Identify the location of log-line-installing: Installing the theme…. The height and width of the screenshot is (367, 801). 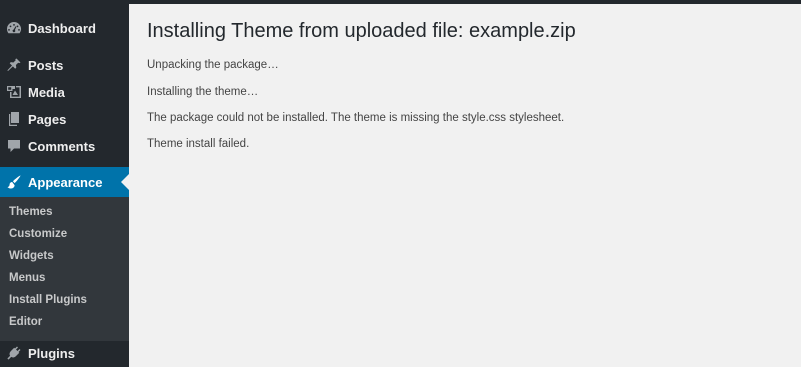
(203, 92).